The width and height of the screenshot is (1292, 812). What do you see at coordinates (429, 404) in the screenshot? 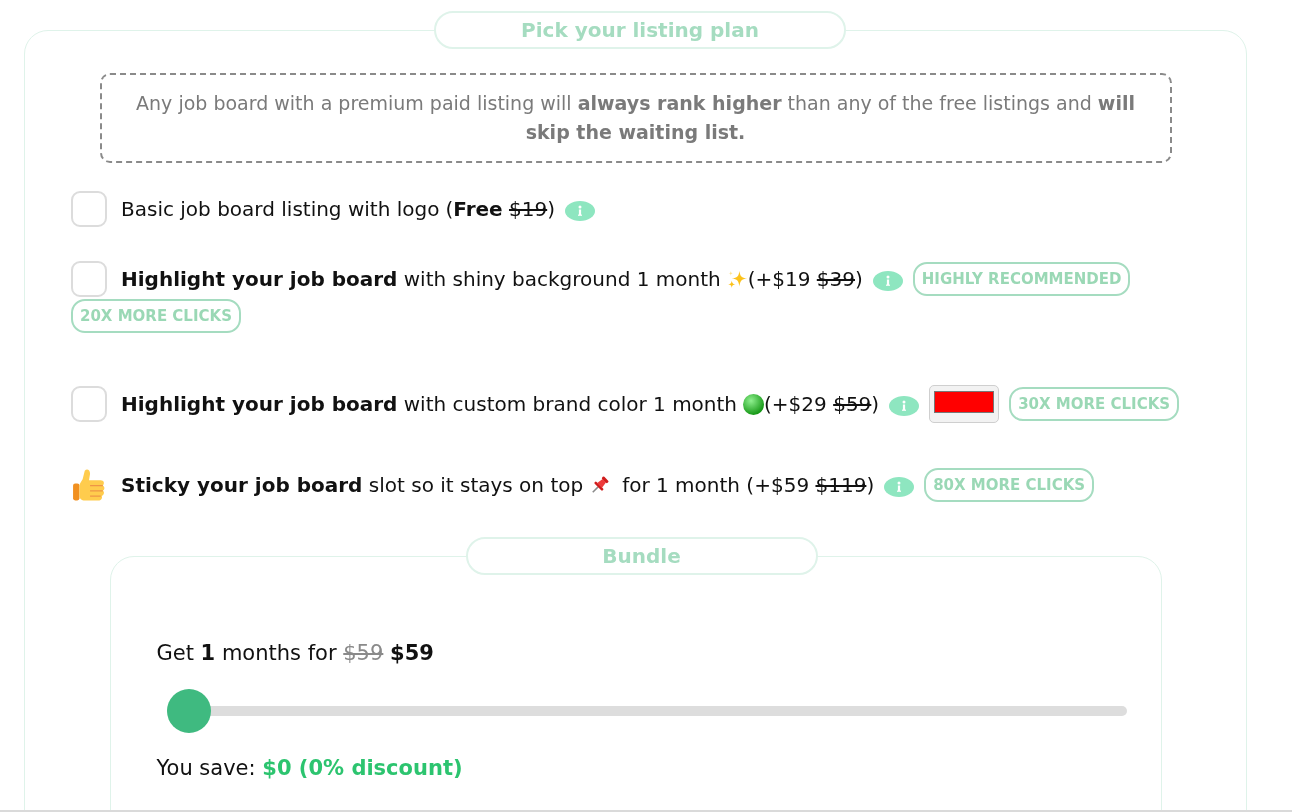
I see `option-label: Highlight your job board with custom brand color 1 month` at bounding box center [429, 404].